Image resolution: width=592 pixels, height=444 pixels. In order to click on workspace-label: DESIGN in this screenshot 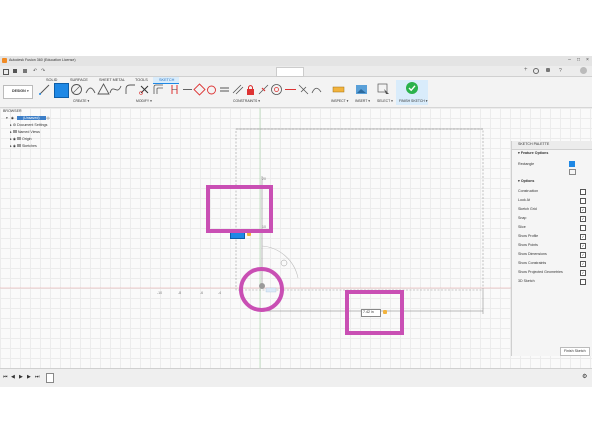, I will do `click(19, 91)`.